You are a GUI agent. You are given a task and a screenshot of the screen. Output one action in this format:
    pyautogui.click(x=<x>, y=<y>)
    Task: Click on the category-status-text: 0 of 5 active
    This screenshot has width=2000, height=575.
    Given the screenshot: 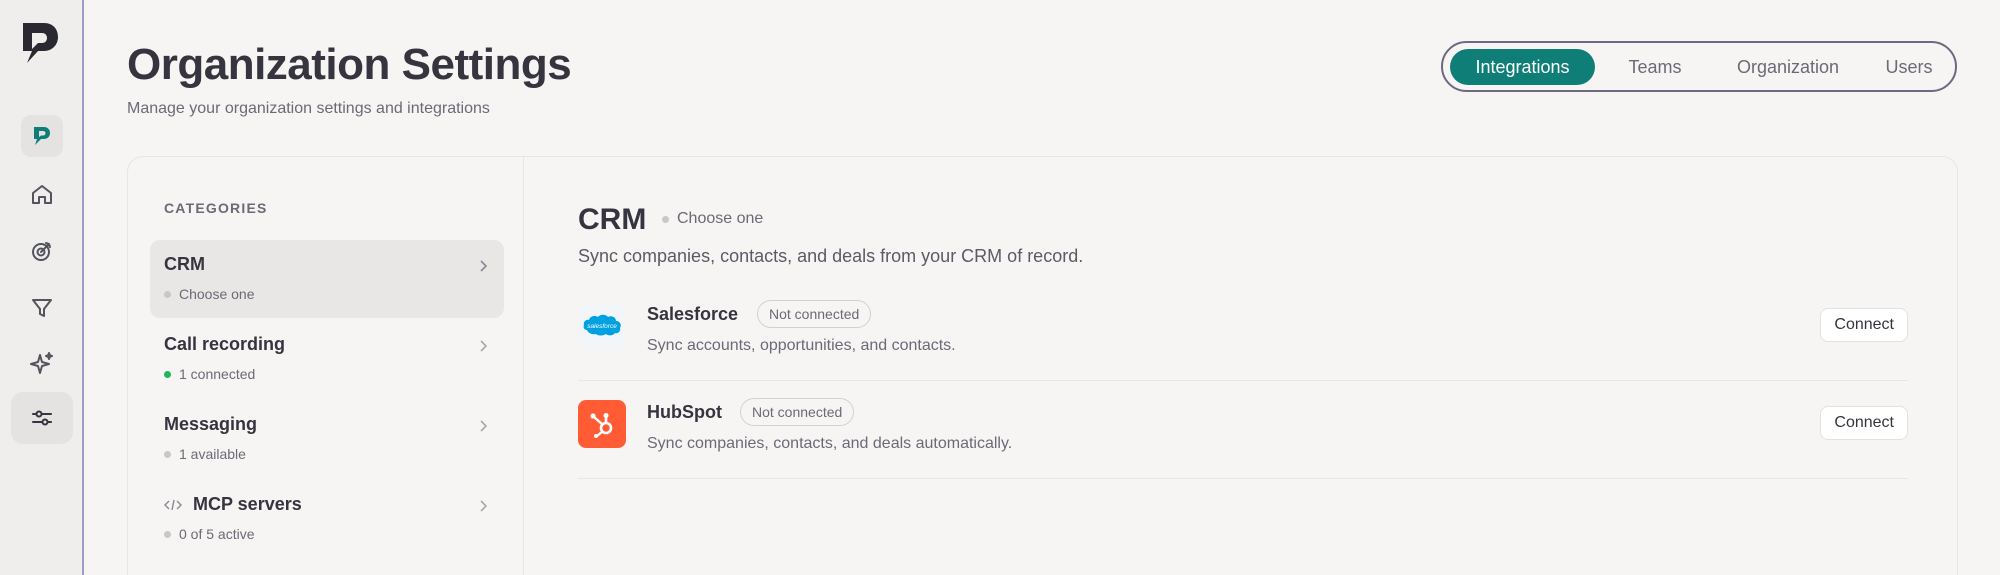 What is the action you would take?
    pyautogui.click(x=217, y=534)
    